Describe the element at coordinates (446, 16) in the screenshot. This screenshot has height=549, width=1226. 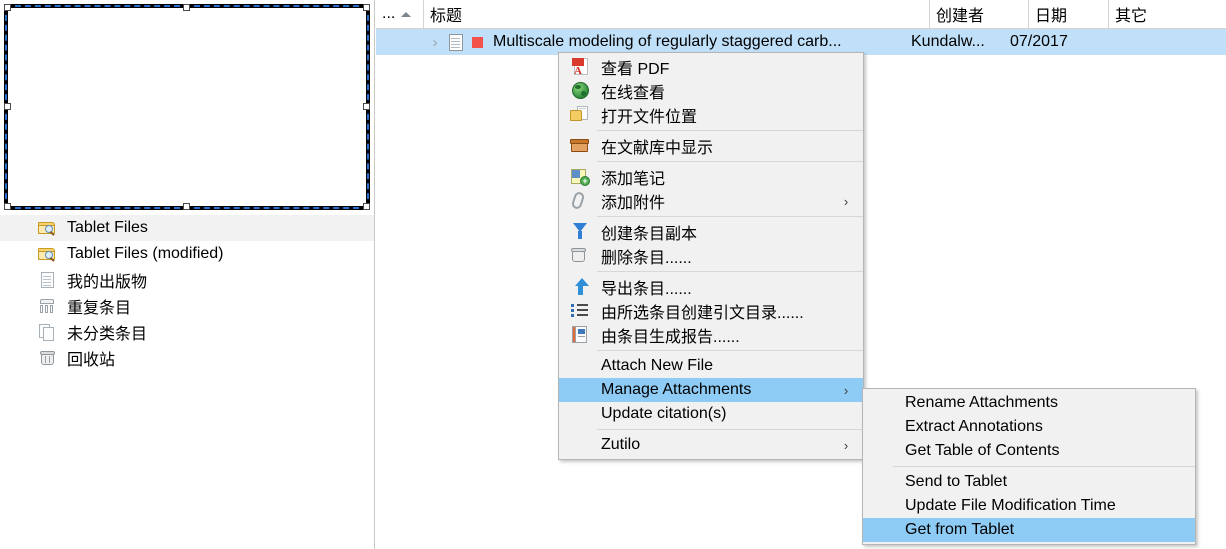
I see `column-header-label: 标题` at that location.